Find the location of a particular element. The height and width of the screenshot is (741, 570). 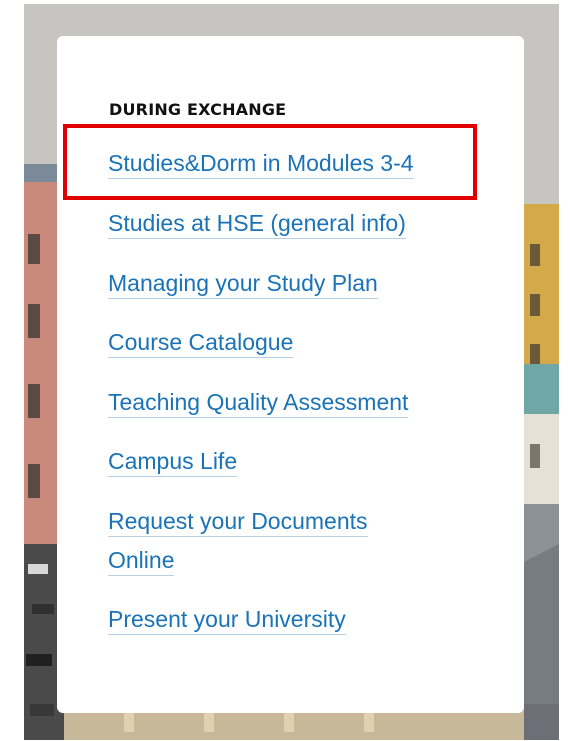

link-label: Studies&Dorm in Modules 3-4 is located at coordinates (261, 164).